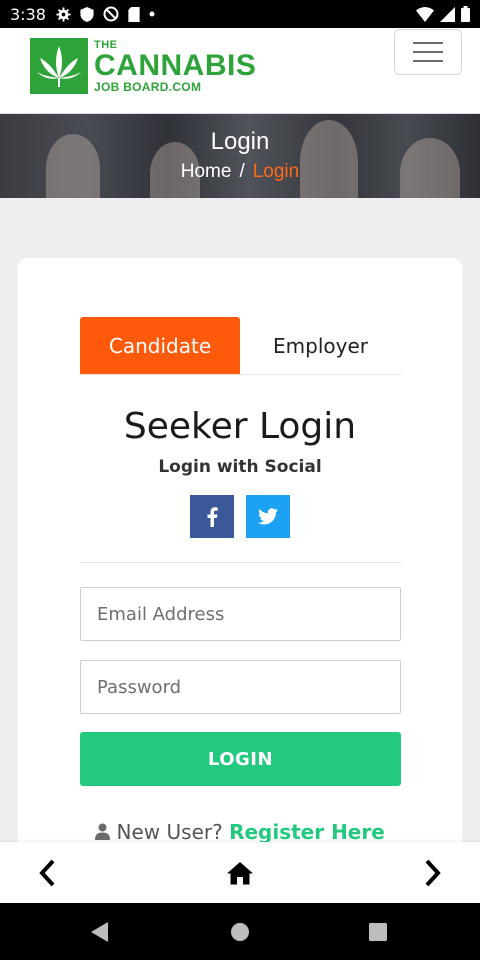 This screenshot has height=960, width=480. What do you see at coordinates (240, 141) in the screenshot?
I see `page-title: Login` at bounding box center [240, 141].